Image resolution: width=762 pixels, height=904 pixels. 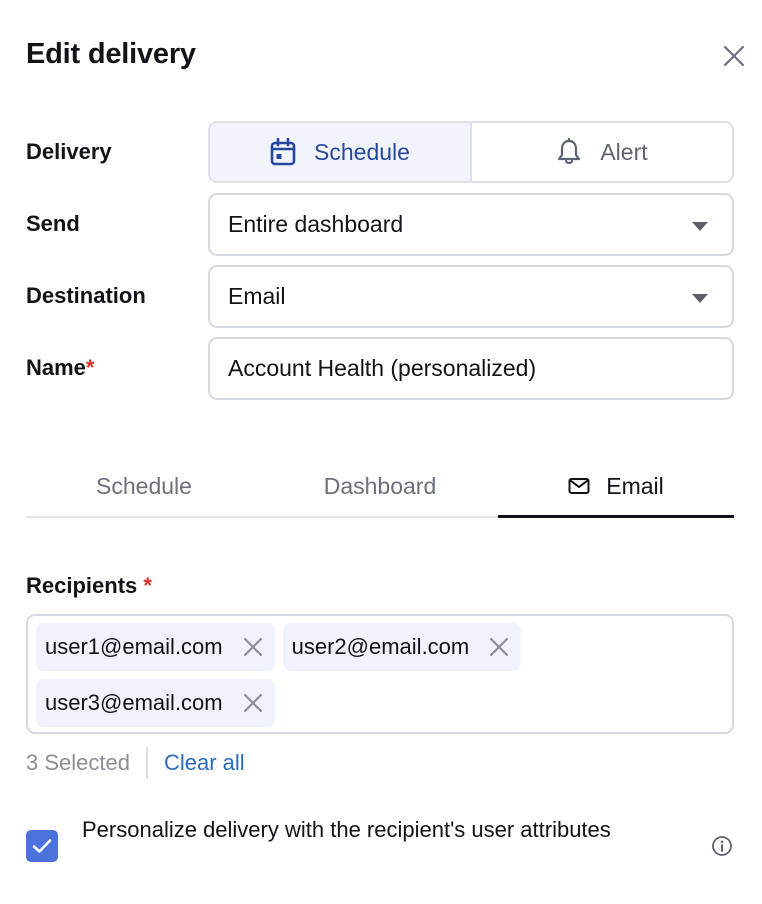 What do you see at coordinates (111, 54) in the screenshot?
I see `page-title: Edit delivery` at bounding box center [111, 54].